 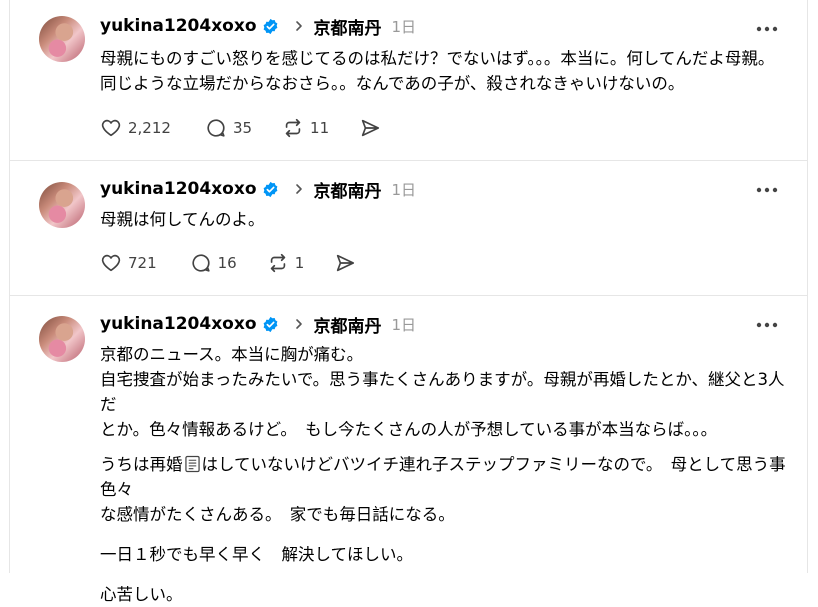 What do you see at coordinates (149, 128) in the screenshot?
I see `like-count: 2,212` at bounding box center [149, 128].